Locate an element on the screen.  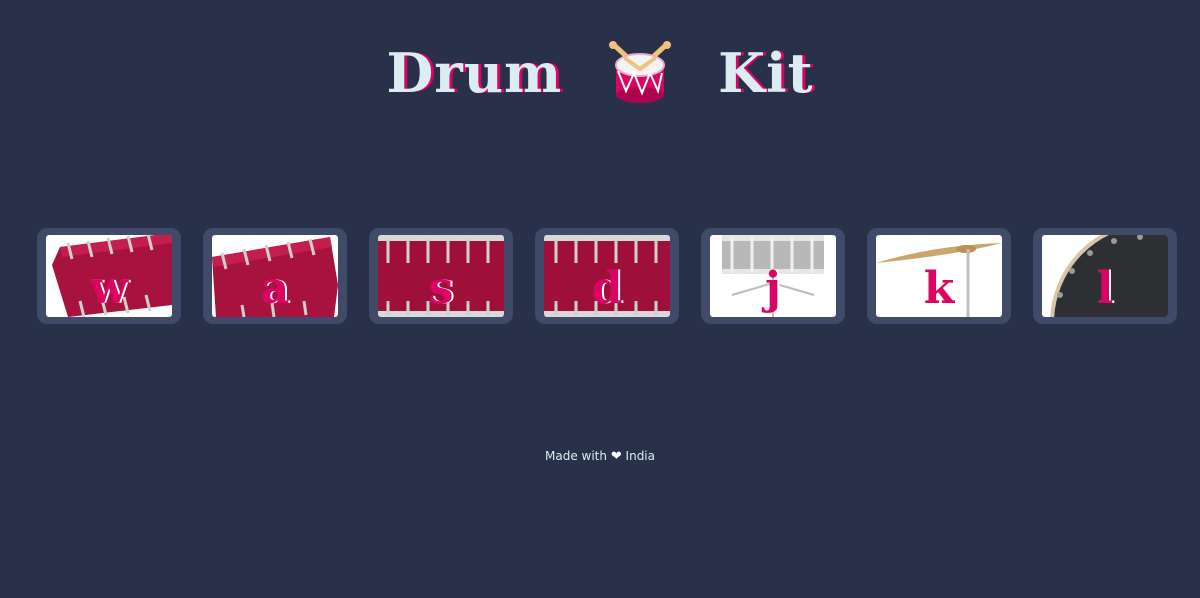
drum-key-label: j is located at coordinates (773, 288).